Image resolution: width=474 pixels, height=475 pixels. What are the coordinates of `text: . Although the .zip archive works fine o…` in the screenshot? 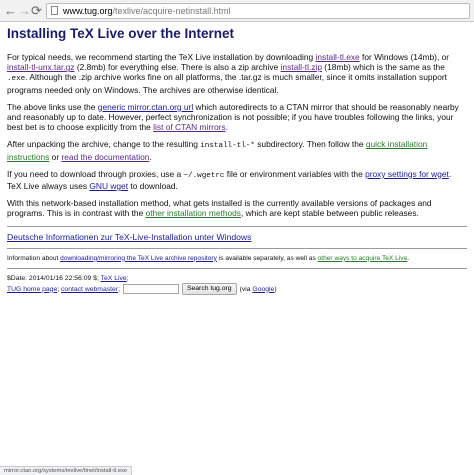 It's located at (227, 83).